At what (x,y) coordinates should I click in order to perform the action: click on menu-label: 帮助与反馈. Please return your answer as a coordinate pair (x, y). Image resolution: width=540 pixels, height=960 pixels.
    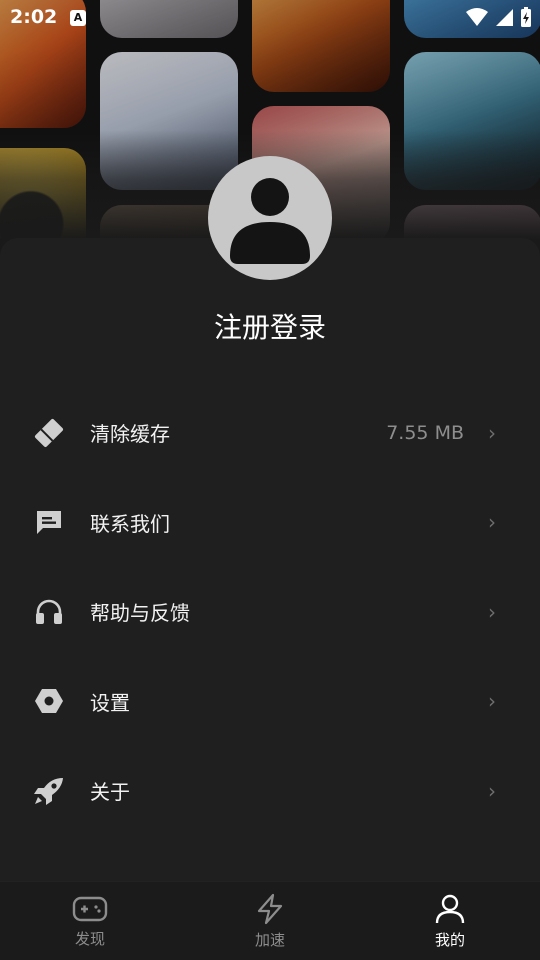
    Looking at the image, I should click on (140, 613).